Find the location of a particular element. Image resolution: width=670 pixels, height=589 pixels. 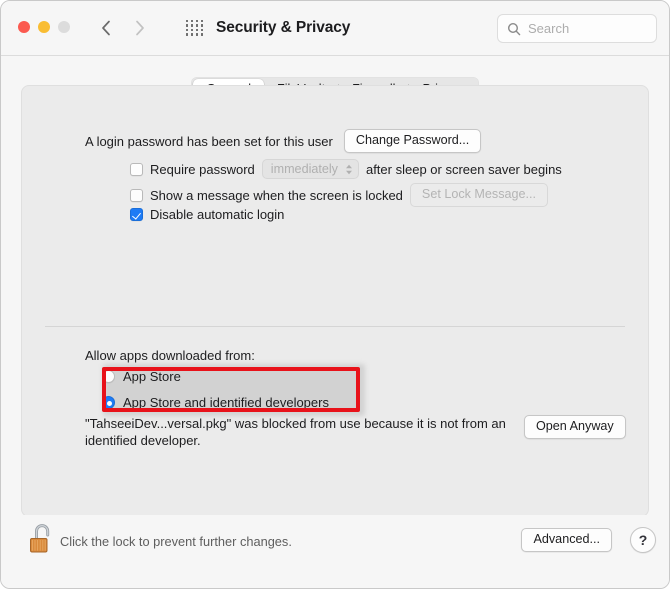

back-chevron-icon is located at coordinates (106, 28).